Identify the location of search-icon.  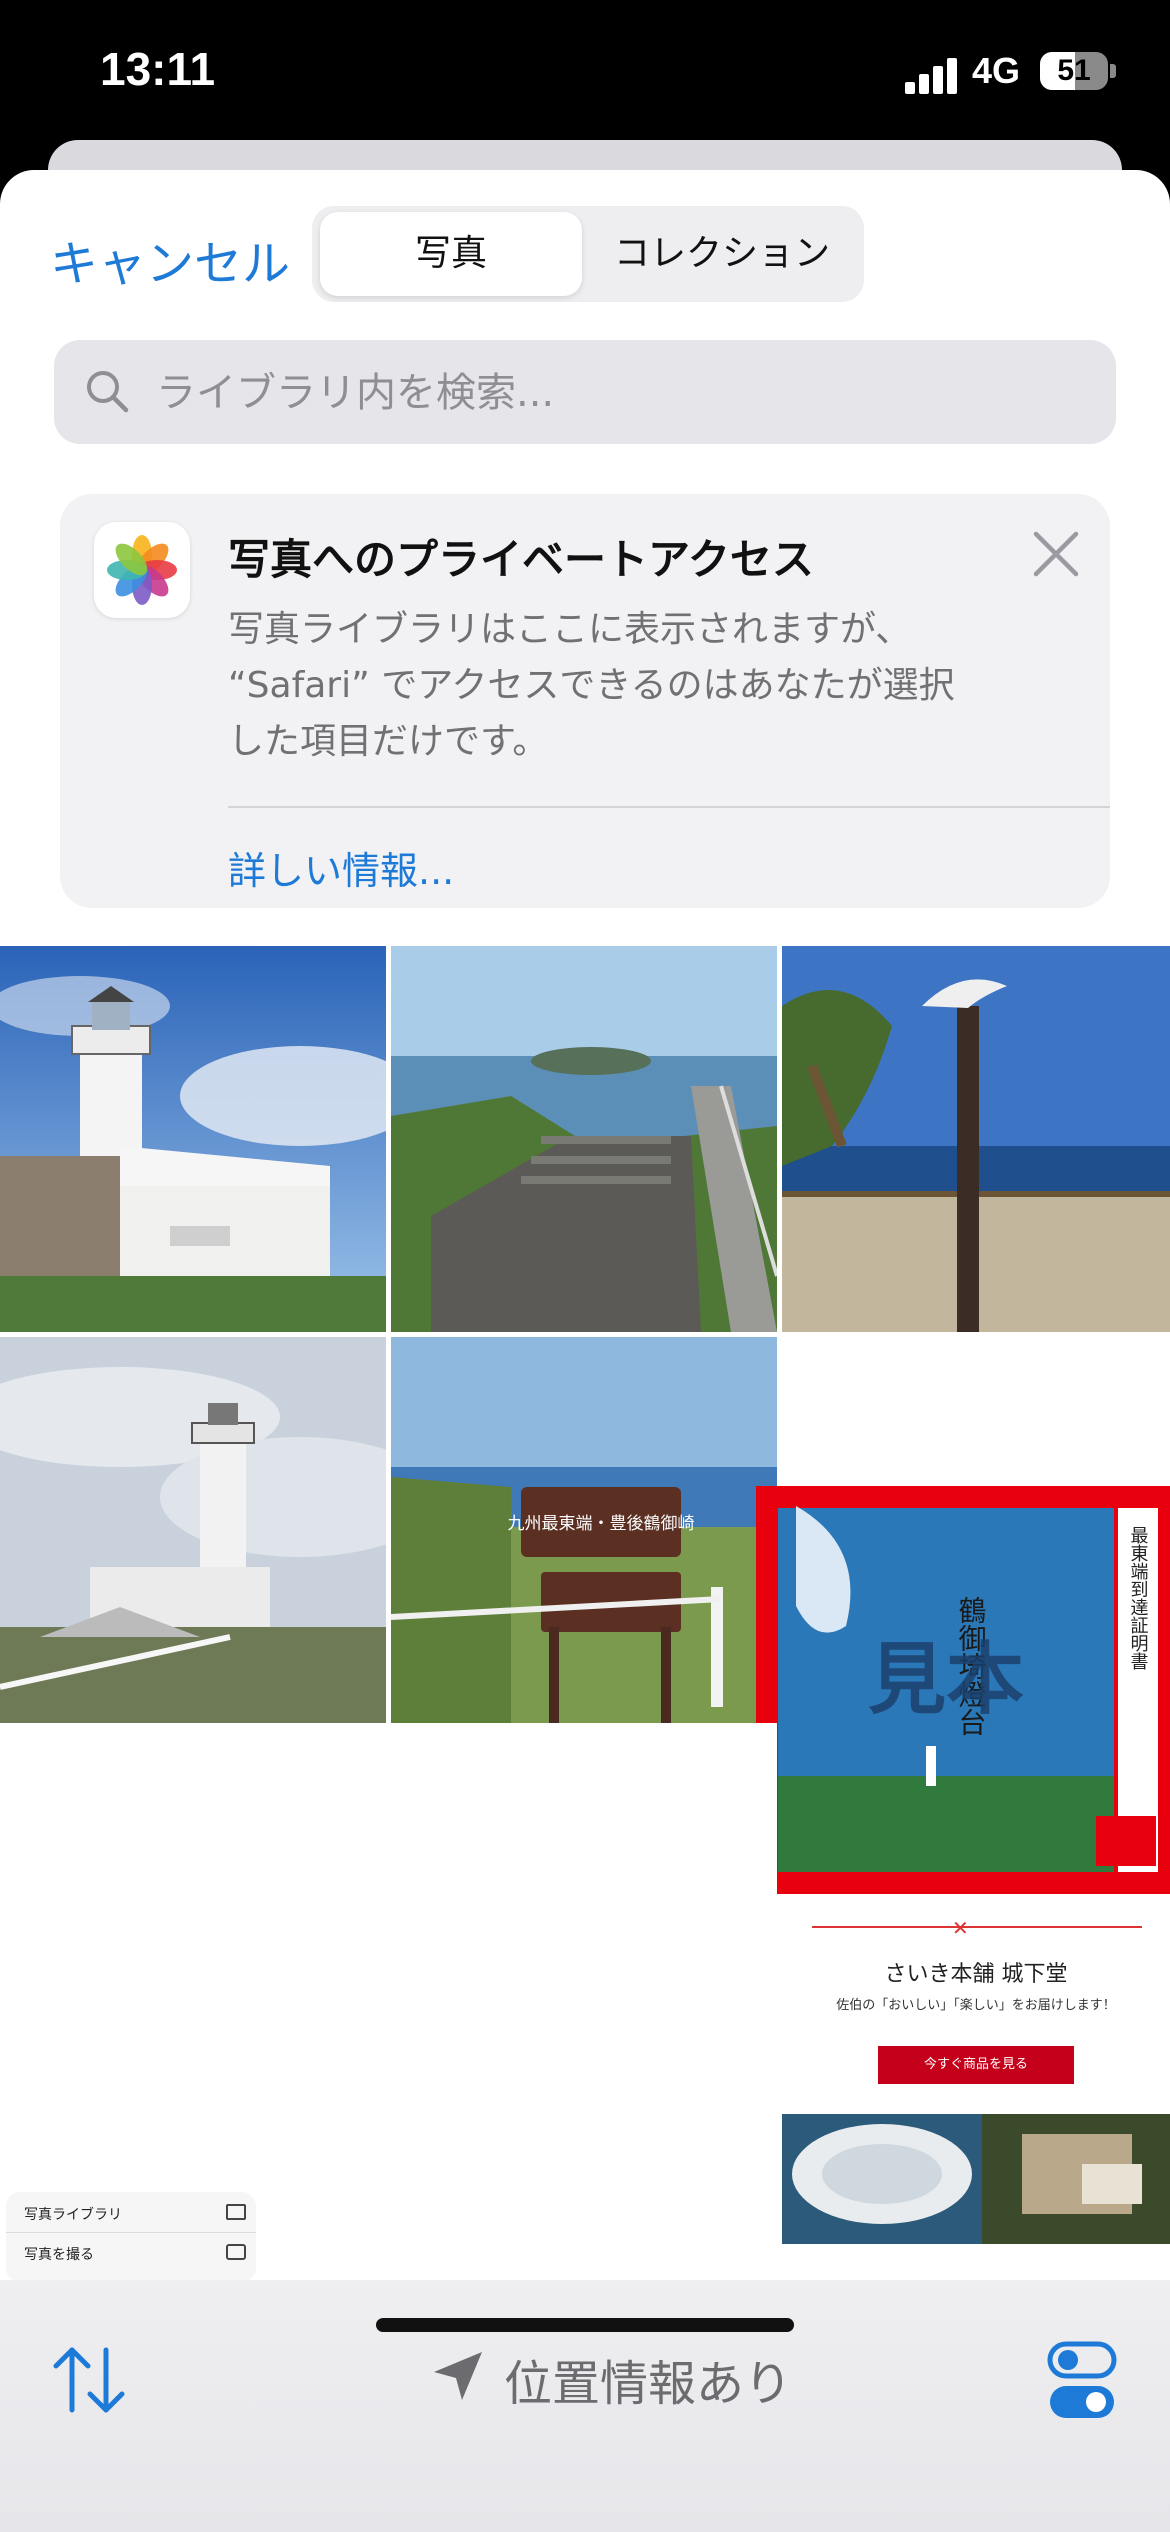
(108, 392).